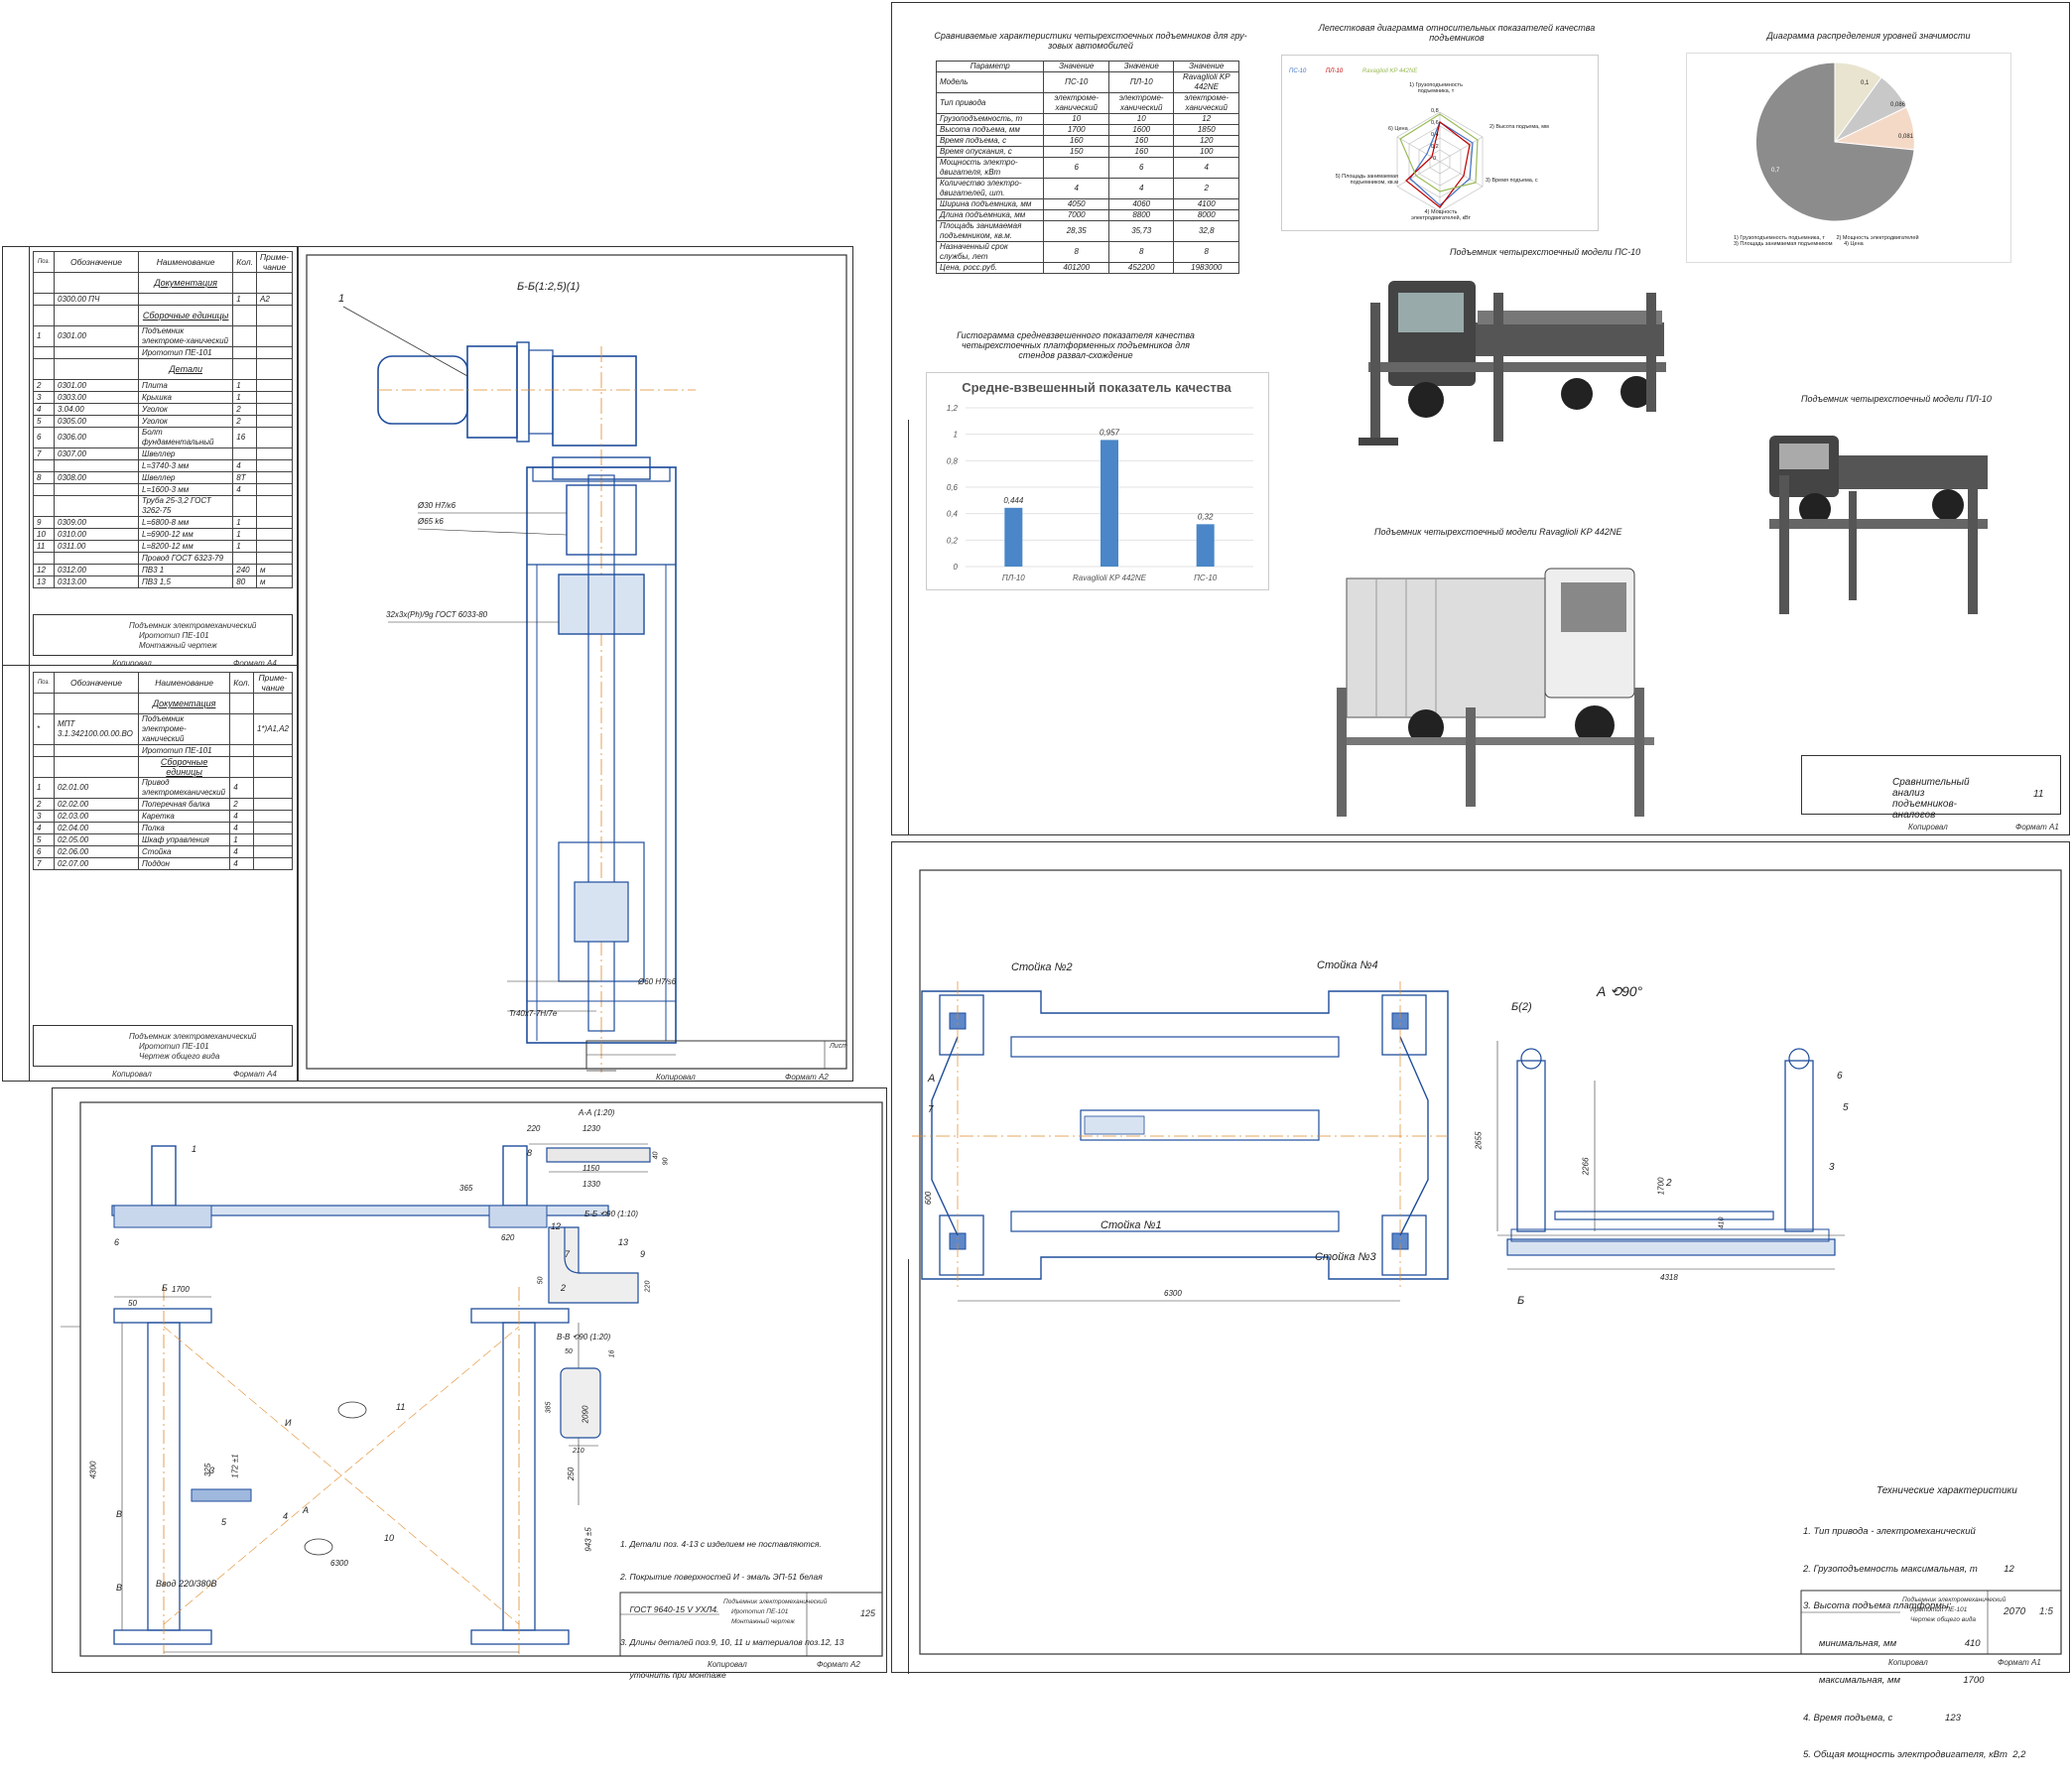  What do you see at coordinates (572, 1474) in the screenshot?
I see `inst-dim-250: 250` at bounding box center [572, 1474].